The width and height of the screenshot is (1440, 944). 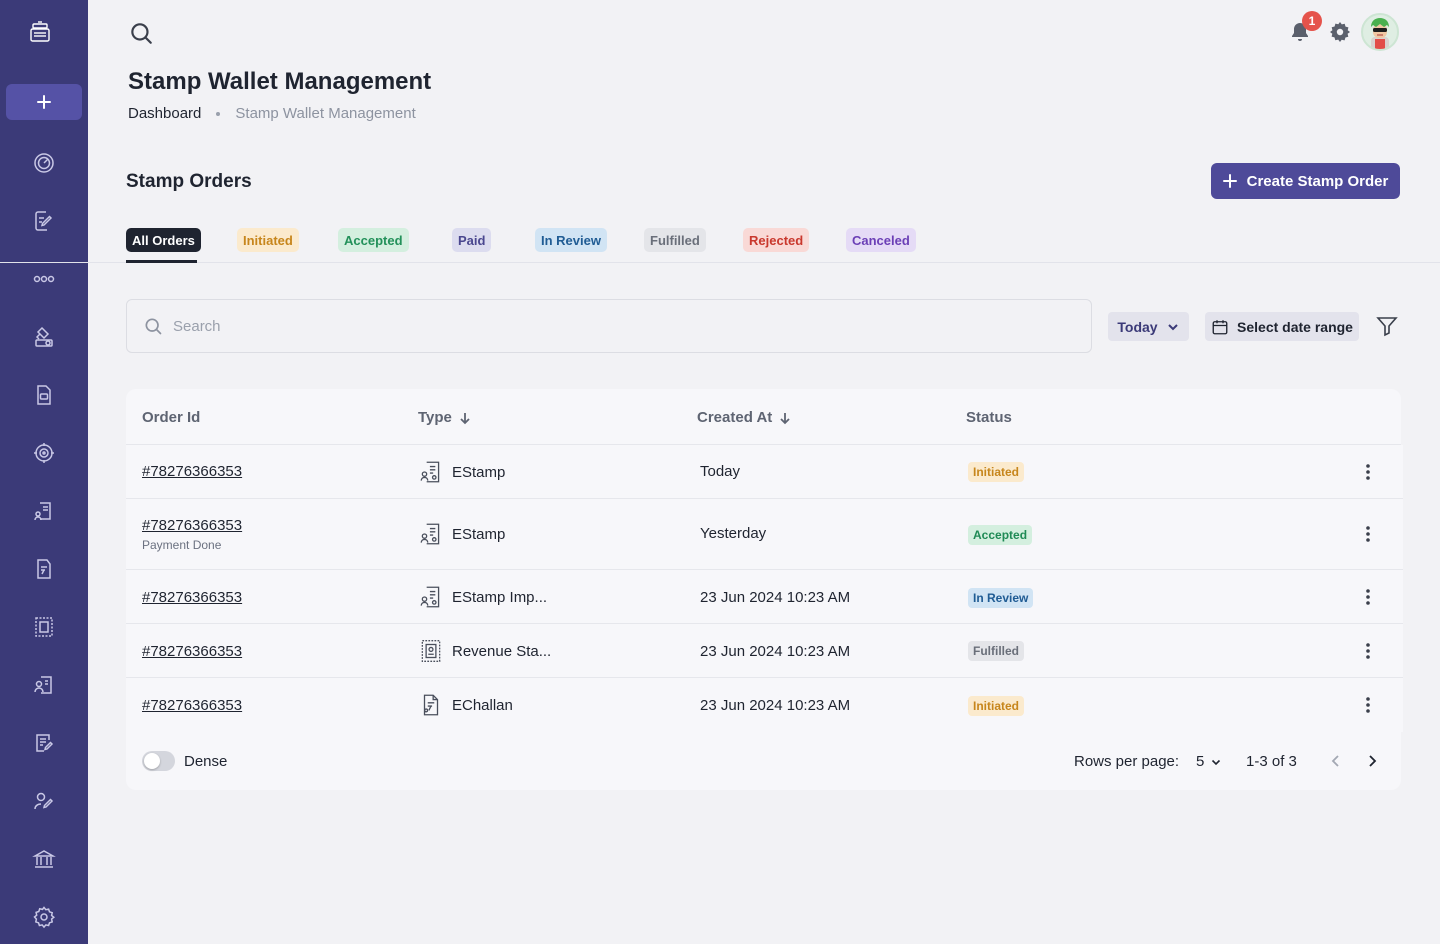 I want to click on type-cell: EStamp, so click(x=461, y=472).